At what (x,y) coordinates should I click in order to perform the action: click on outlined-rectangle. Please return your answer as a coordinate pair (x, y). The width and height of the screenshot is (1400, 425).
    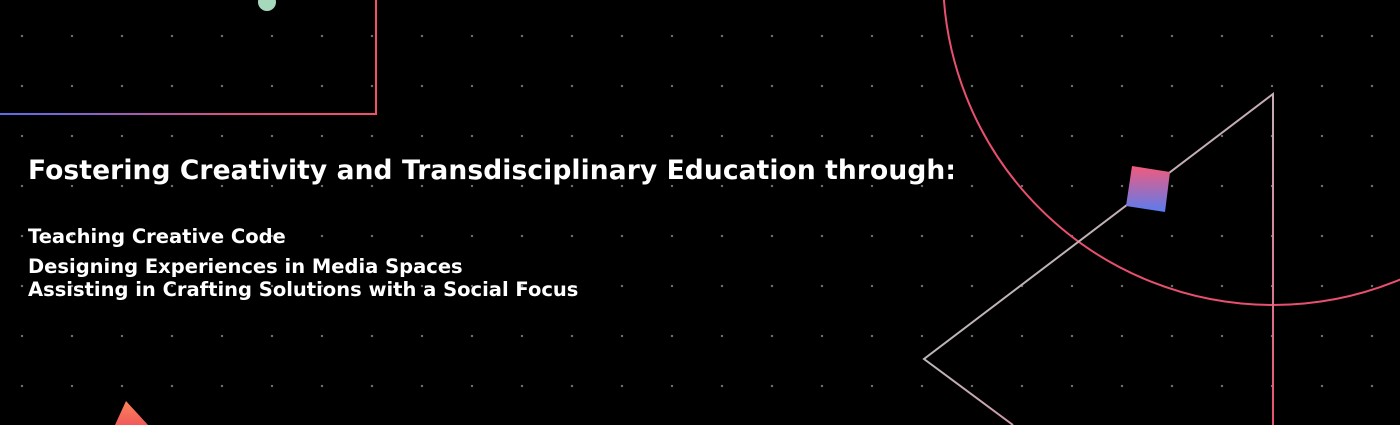
    Looking at the image, I should click on (188, 57).